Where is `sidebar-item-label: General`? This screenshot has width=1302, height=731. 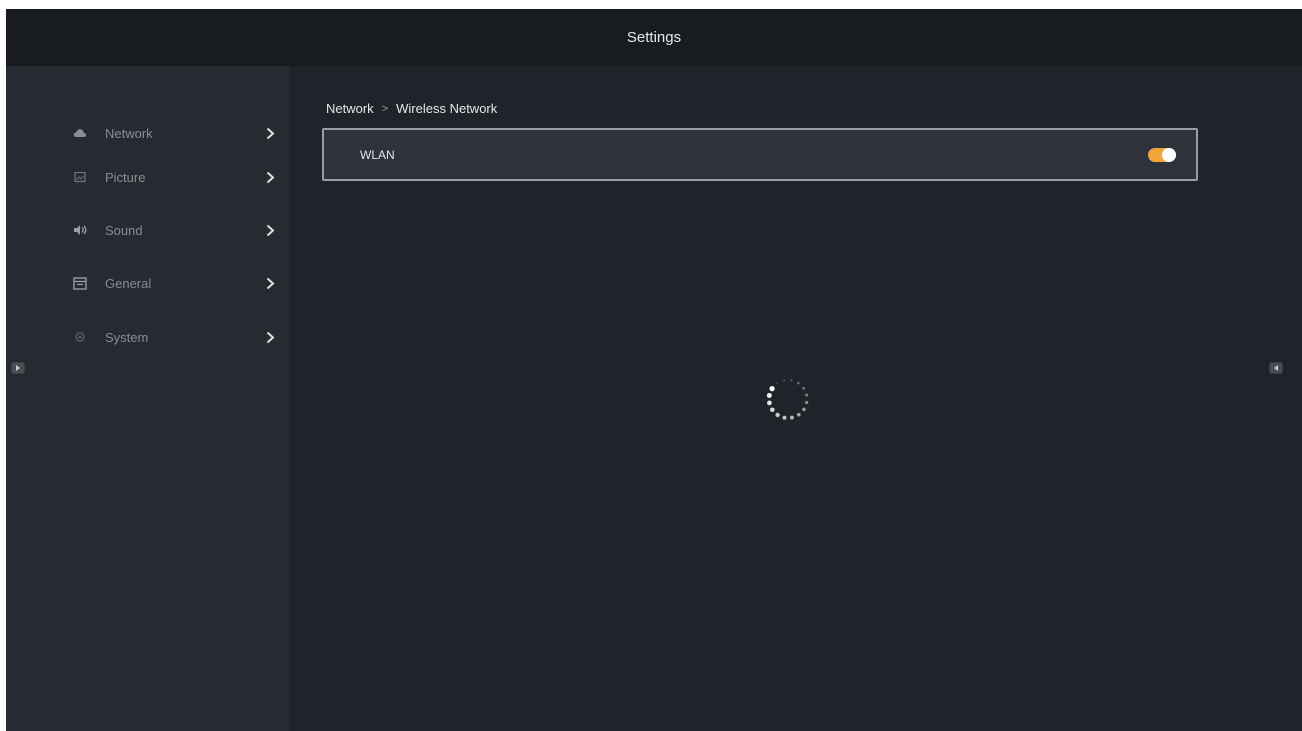 sidebar-item-label: General is located at coordinates (128, 283).